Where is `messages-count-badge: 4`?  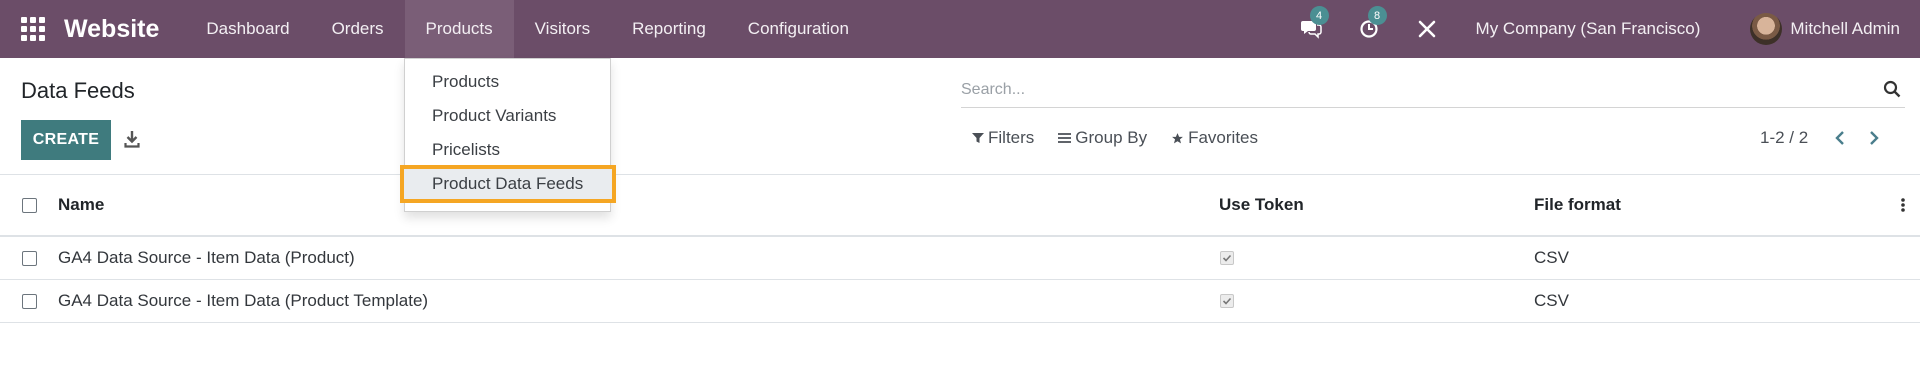 messages-count-badge: 4 is located at coordinates (1319, 15).